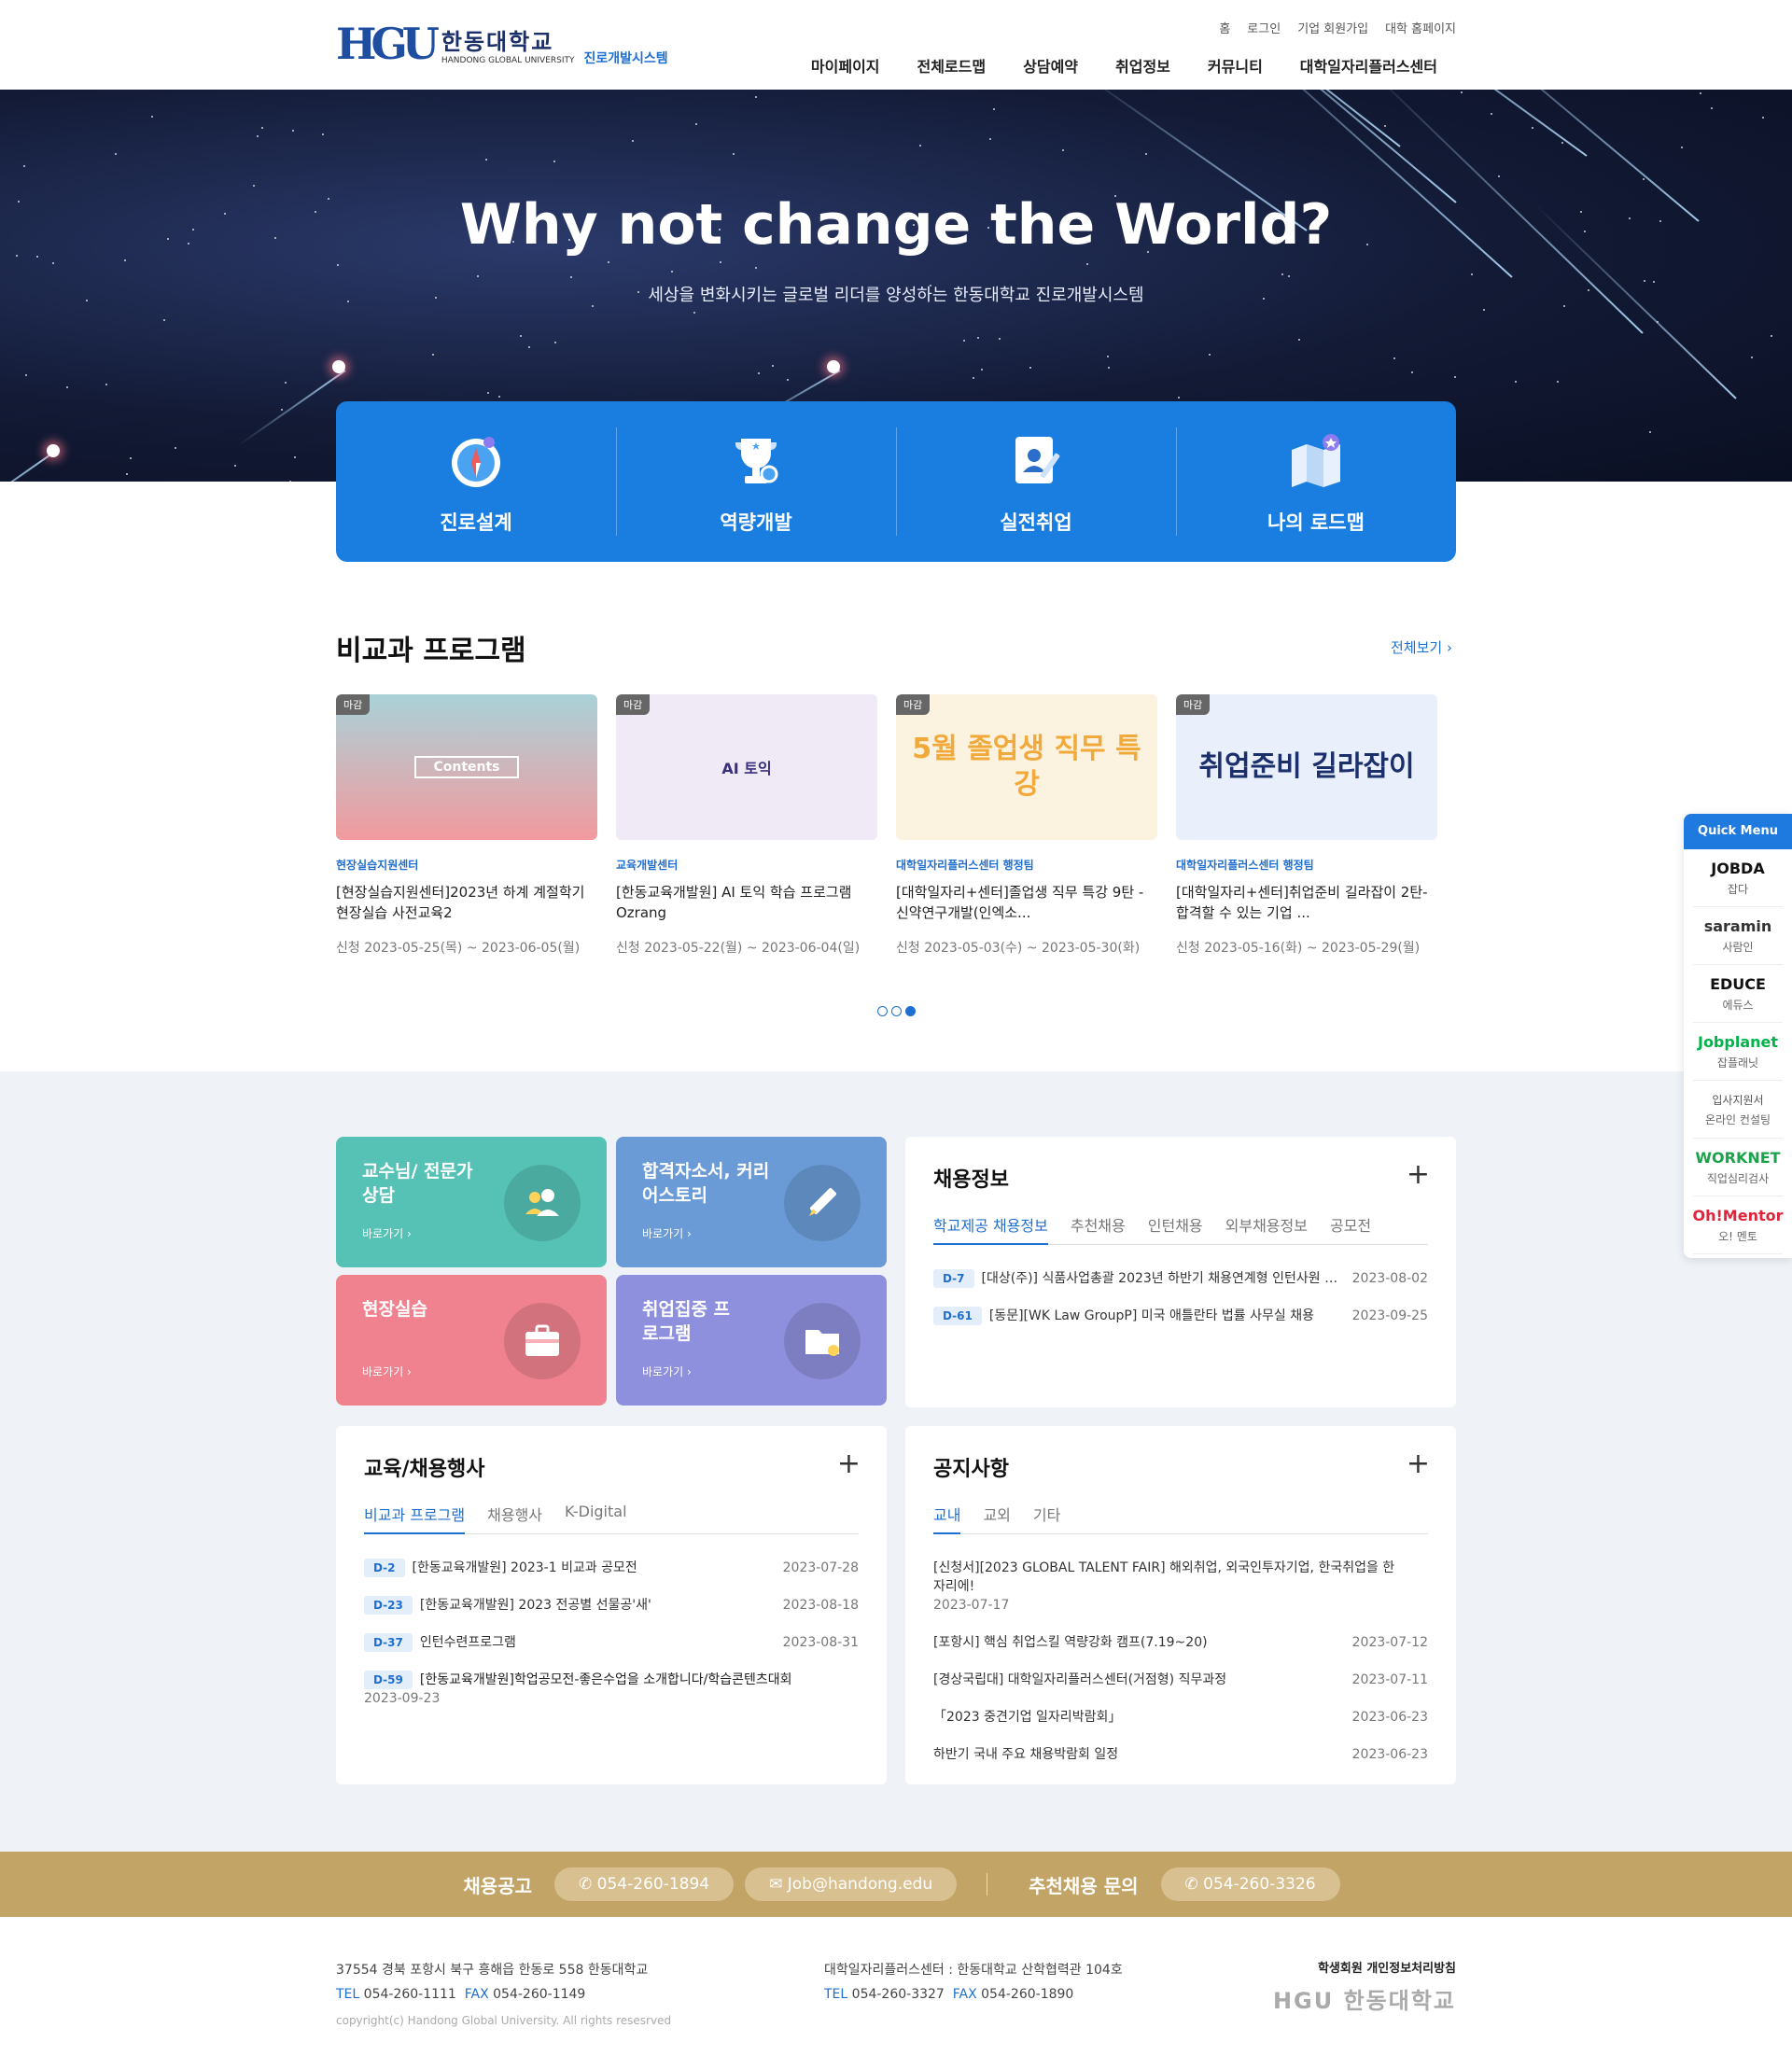  Describe the element at coordinates (539, 1994) in the screenshot. I see `fax-number: 054-260-1149` at that location.